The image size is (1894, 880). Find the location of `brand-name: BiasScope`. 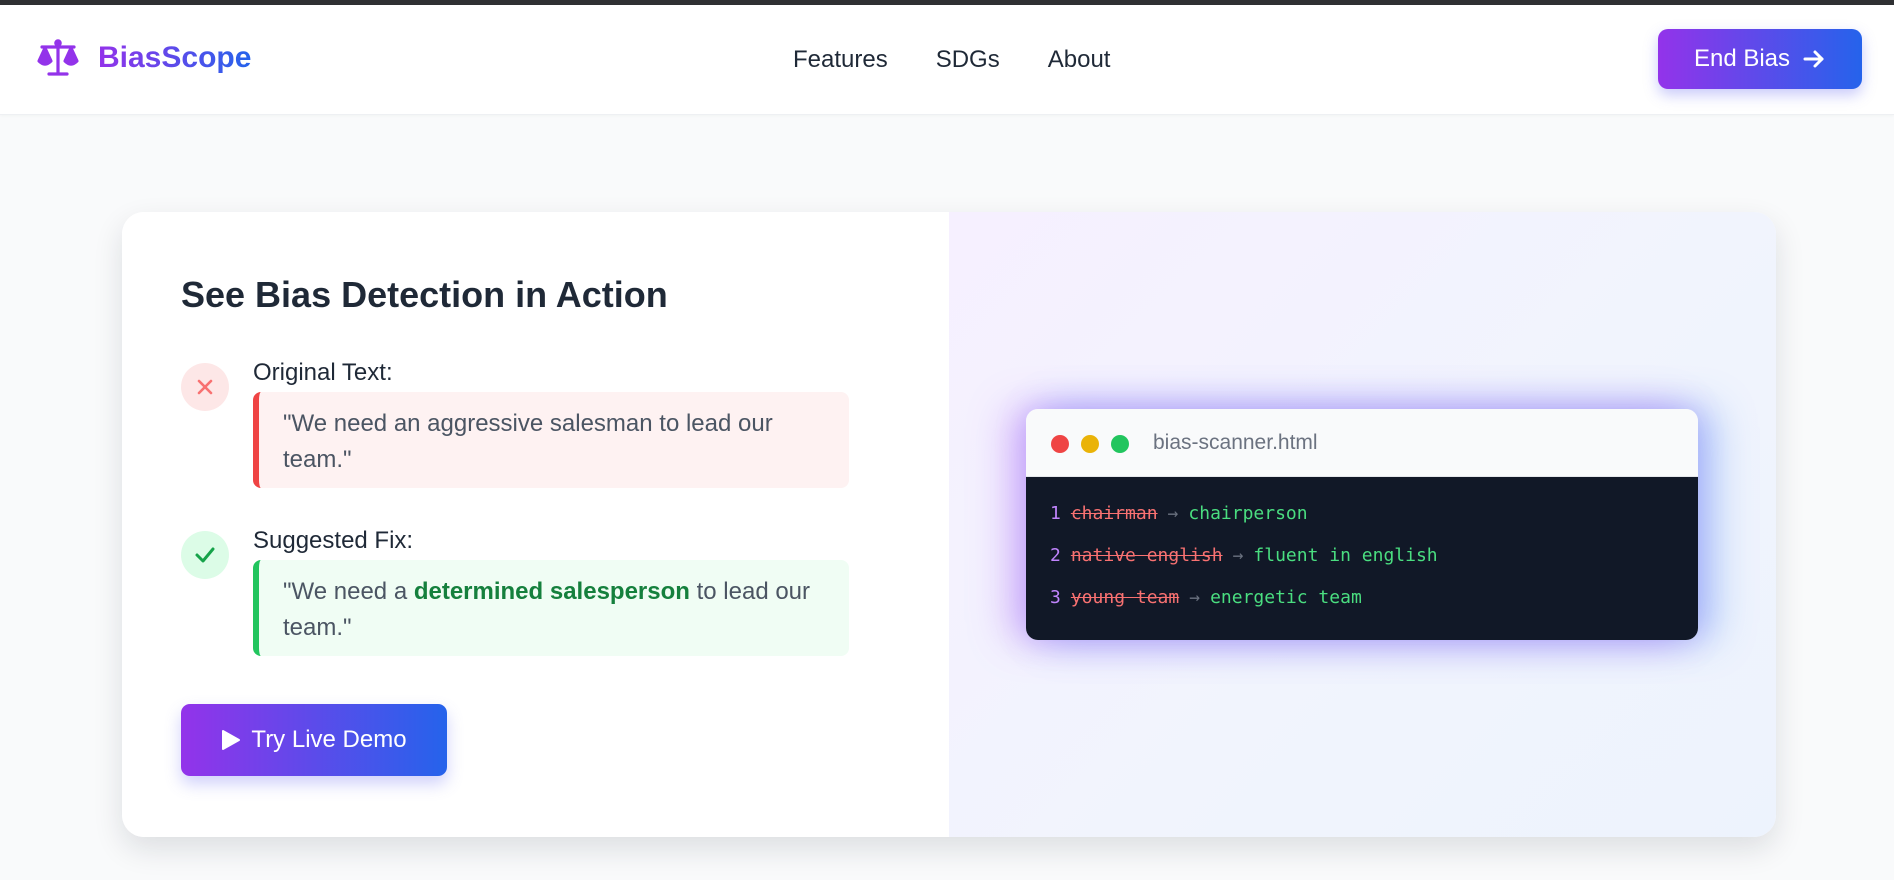

brand-name: BiasScope is located at coordinates (175, 57).